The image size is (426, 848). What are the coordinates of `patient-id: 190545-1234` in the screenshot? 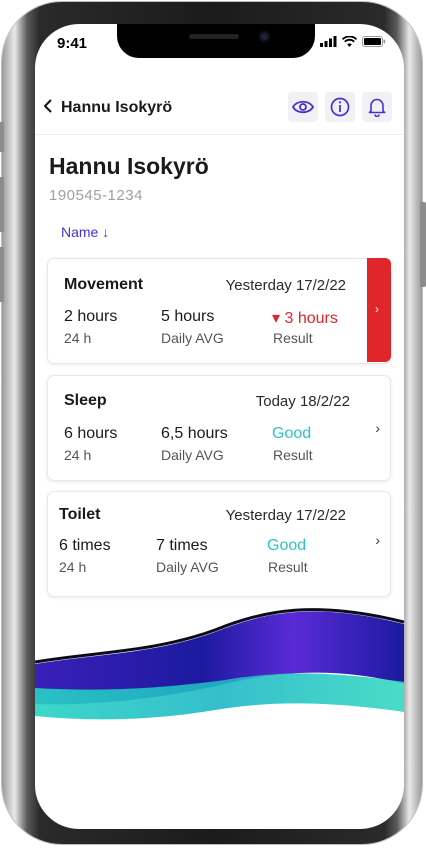 It's located at (96, 195).